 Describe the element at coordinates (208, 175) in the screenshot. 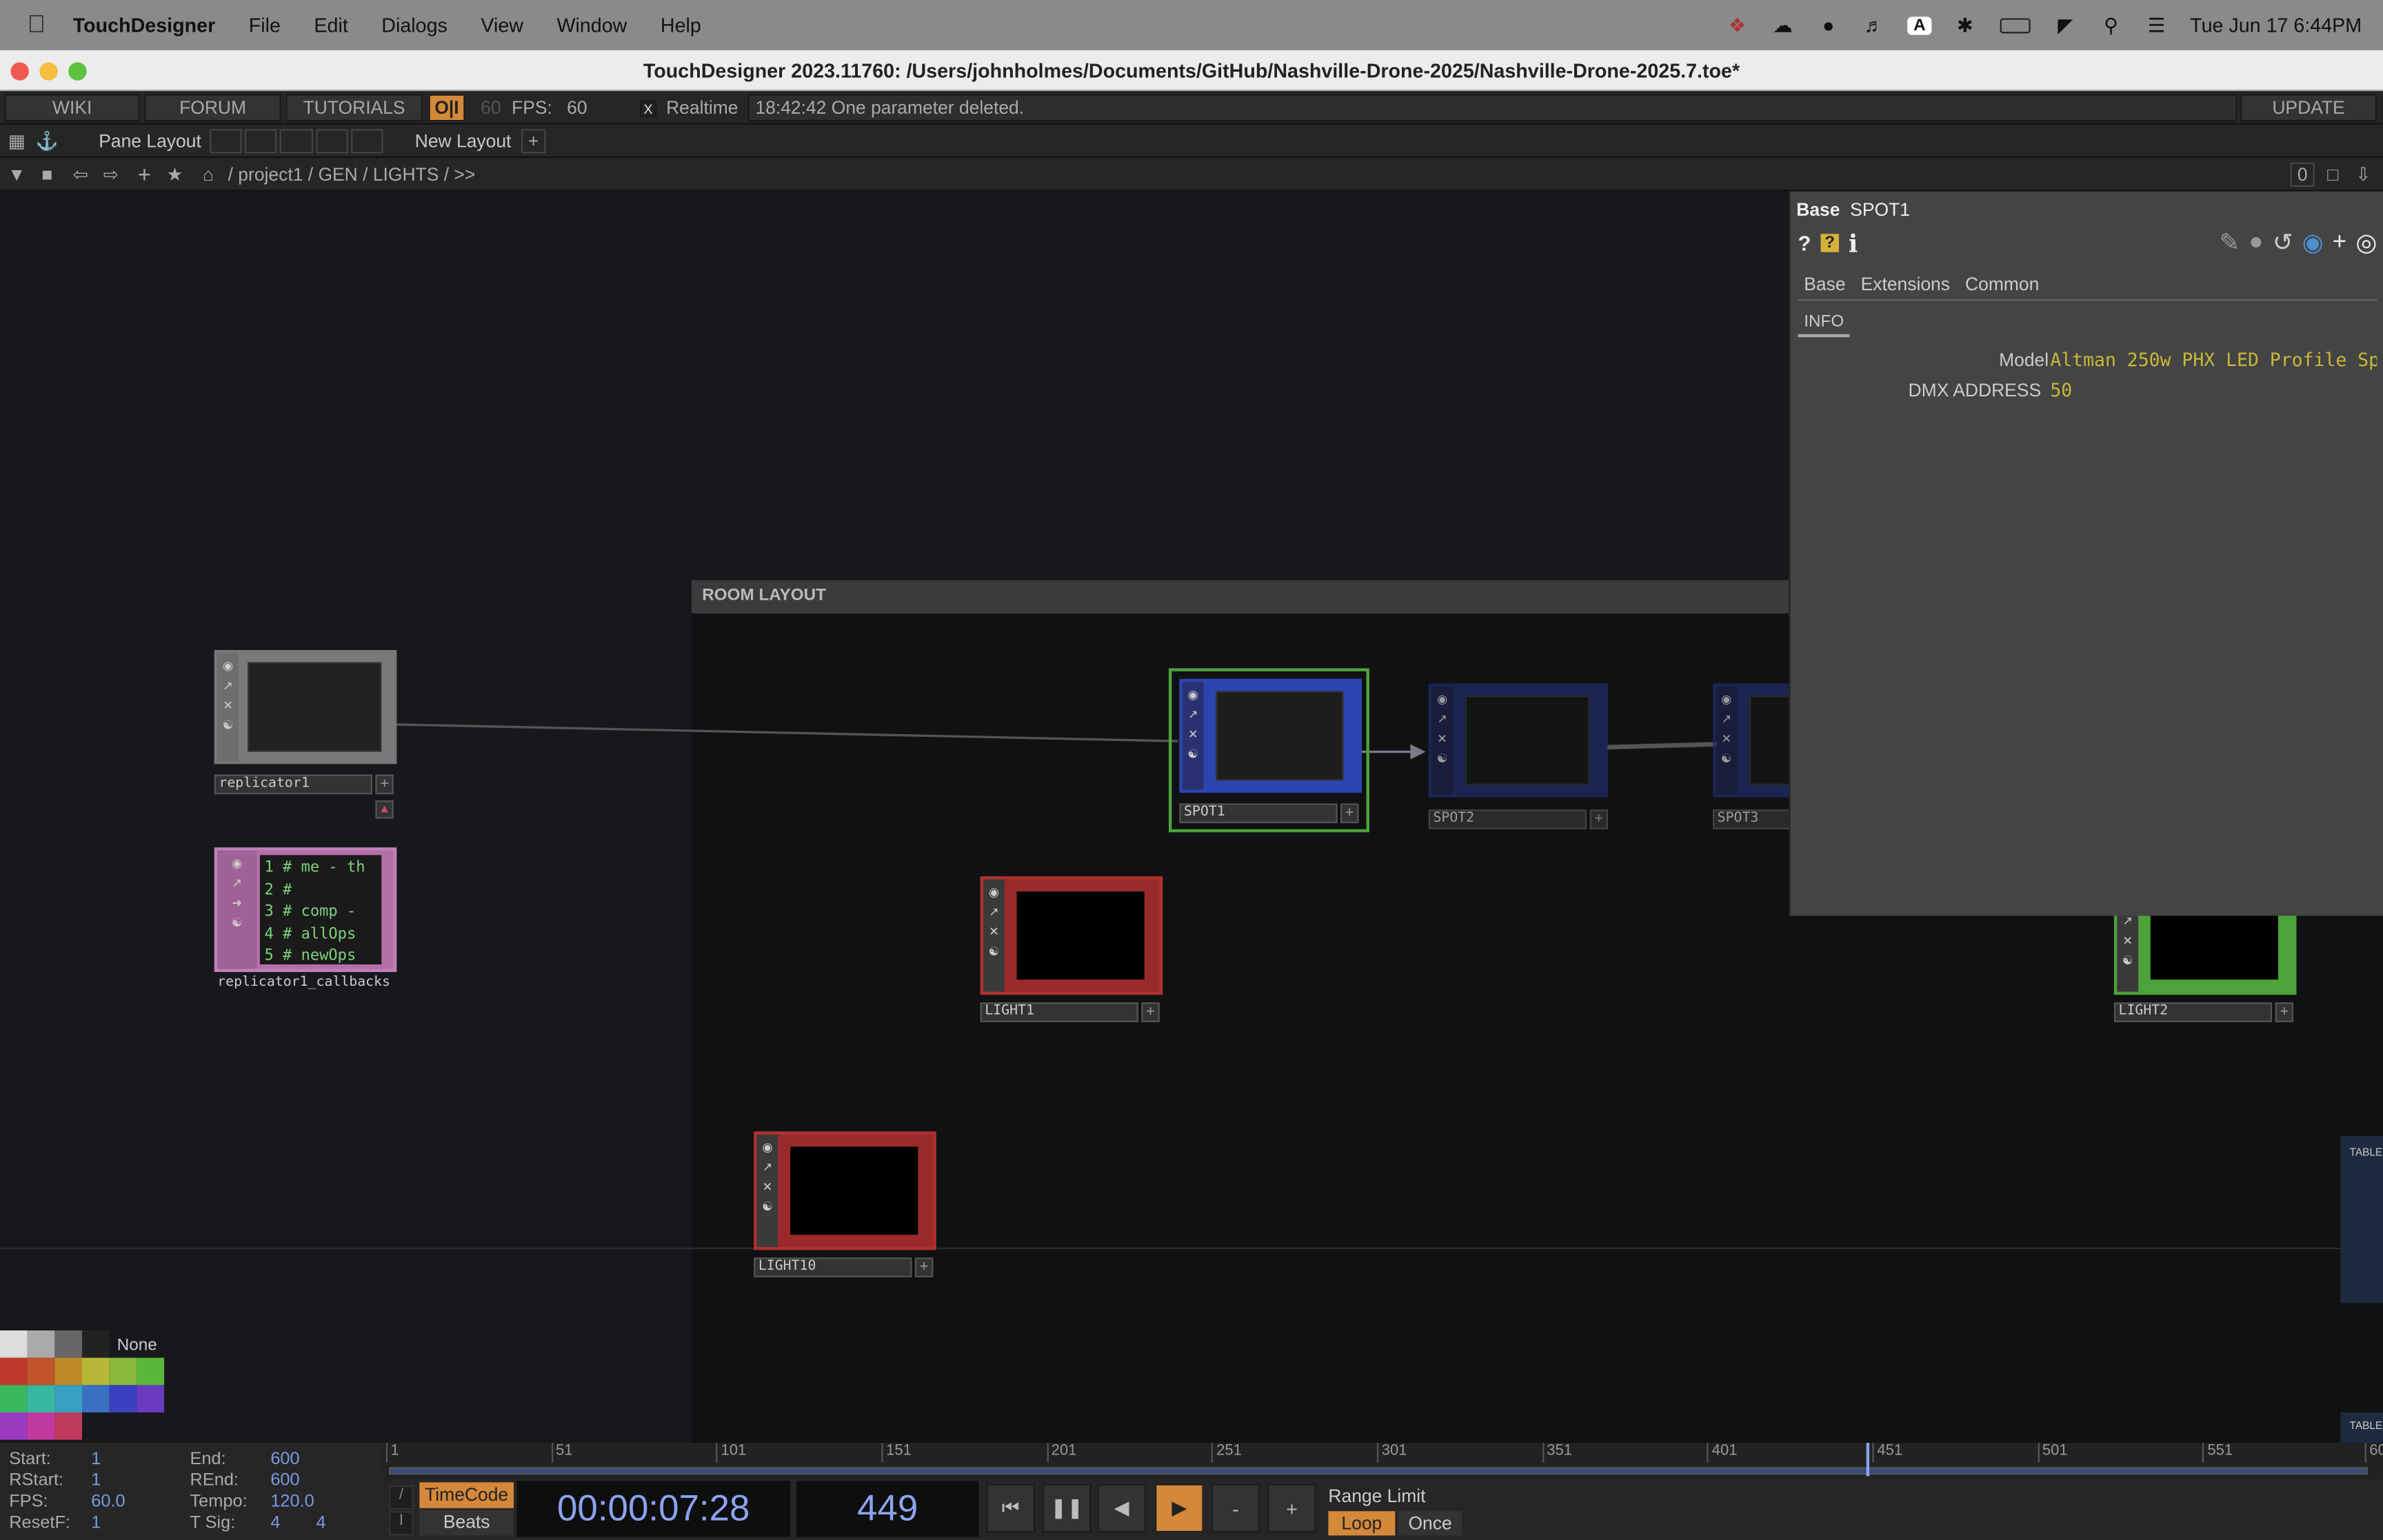

I see `home-icon: ⌂` at that location.